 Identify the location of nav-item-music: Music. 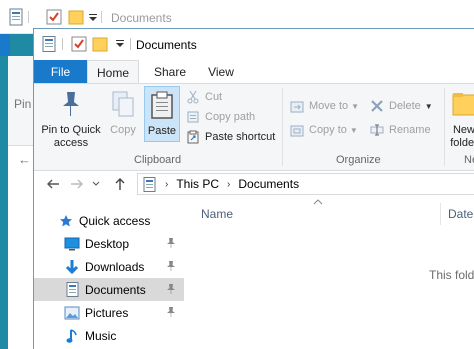
(109, 335).